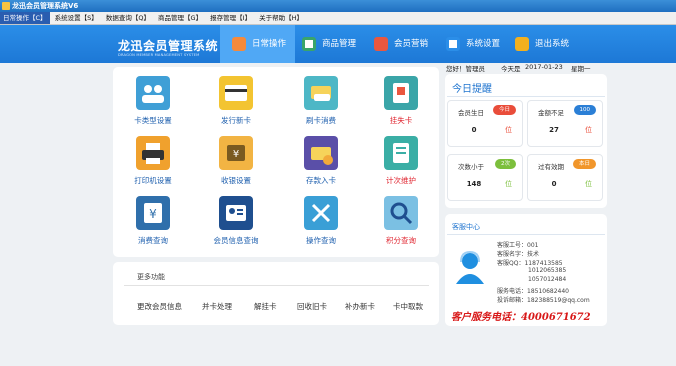 The height and width of the screenshot is (366, 676). I want to click on function-label: 操作查询, so click(321, 240).